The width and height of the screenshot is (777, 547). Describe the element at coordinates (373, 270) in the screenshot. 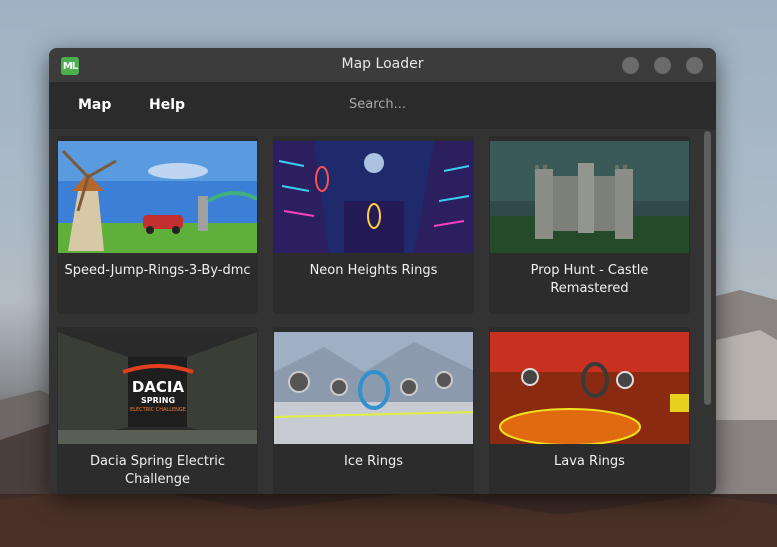

I see `map-name: Neon Heights Rings` at that location.